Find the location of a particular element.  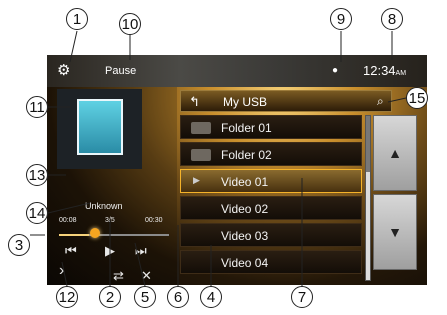

callout-12: 12 is located at coordinates (67, 297).